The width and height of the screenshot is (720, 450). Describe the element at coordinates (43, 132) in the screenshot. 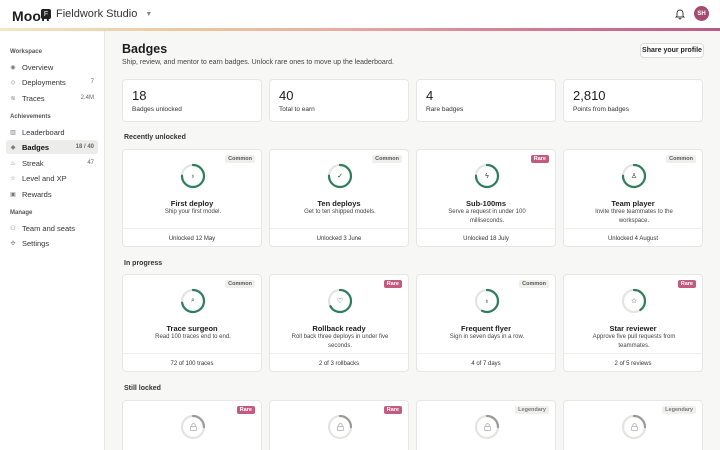

I see `sidebar-item-label: Leaderboard` at that location.